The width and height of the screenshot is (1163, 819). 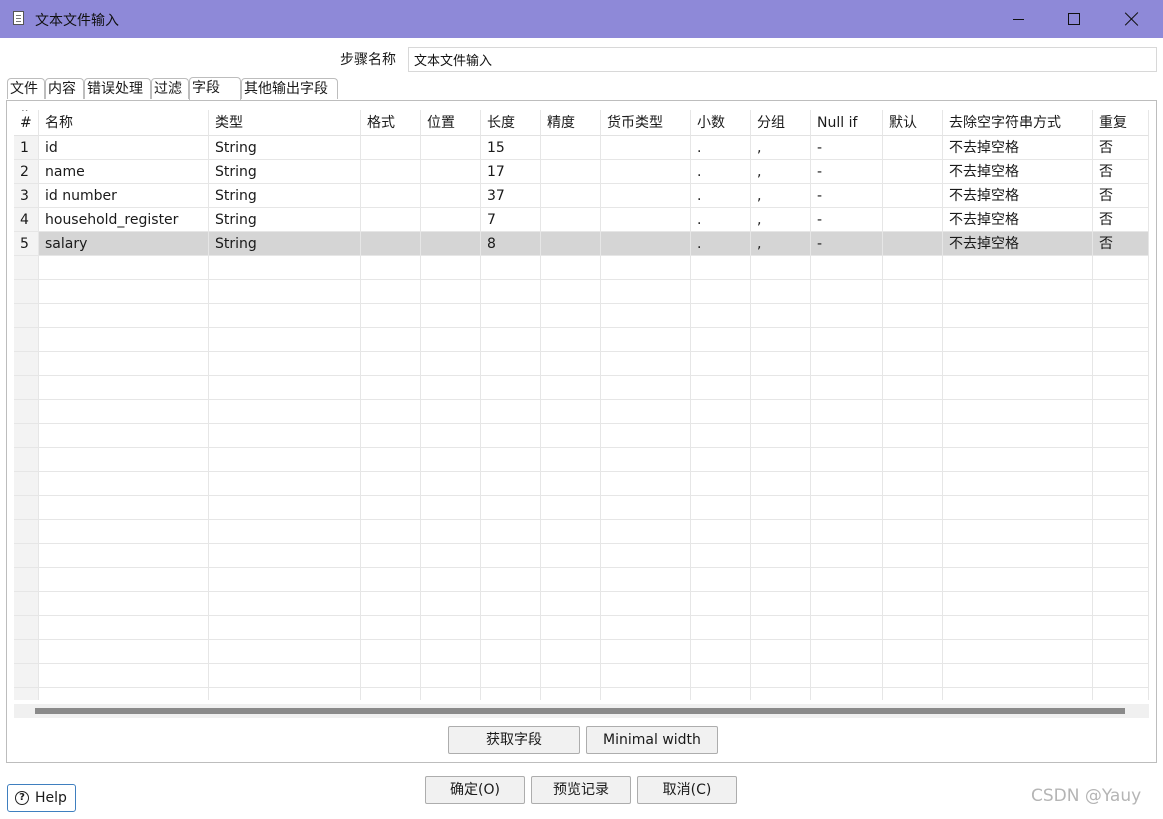 I want to click on cell-name: household_register, so click(x=124, y=220).